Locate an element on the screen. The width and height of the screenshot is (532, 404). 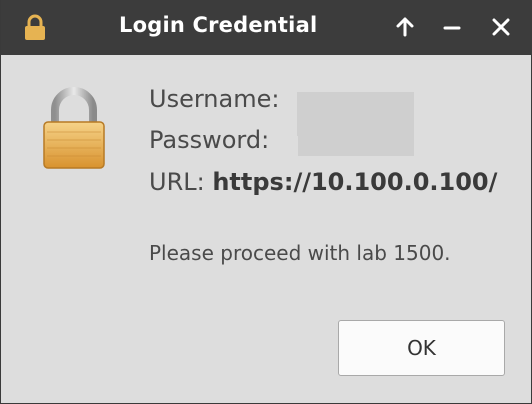
url-value: https://10.100.0.100/ is located at coordinates (355, 182).